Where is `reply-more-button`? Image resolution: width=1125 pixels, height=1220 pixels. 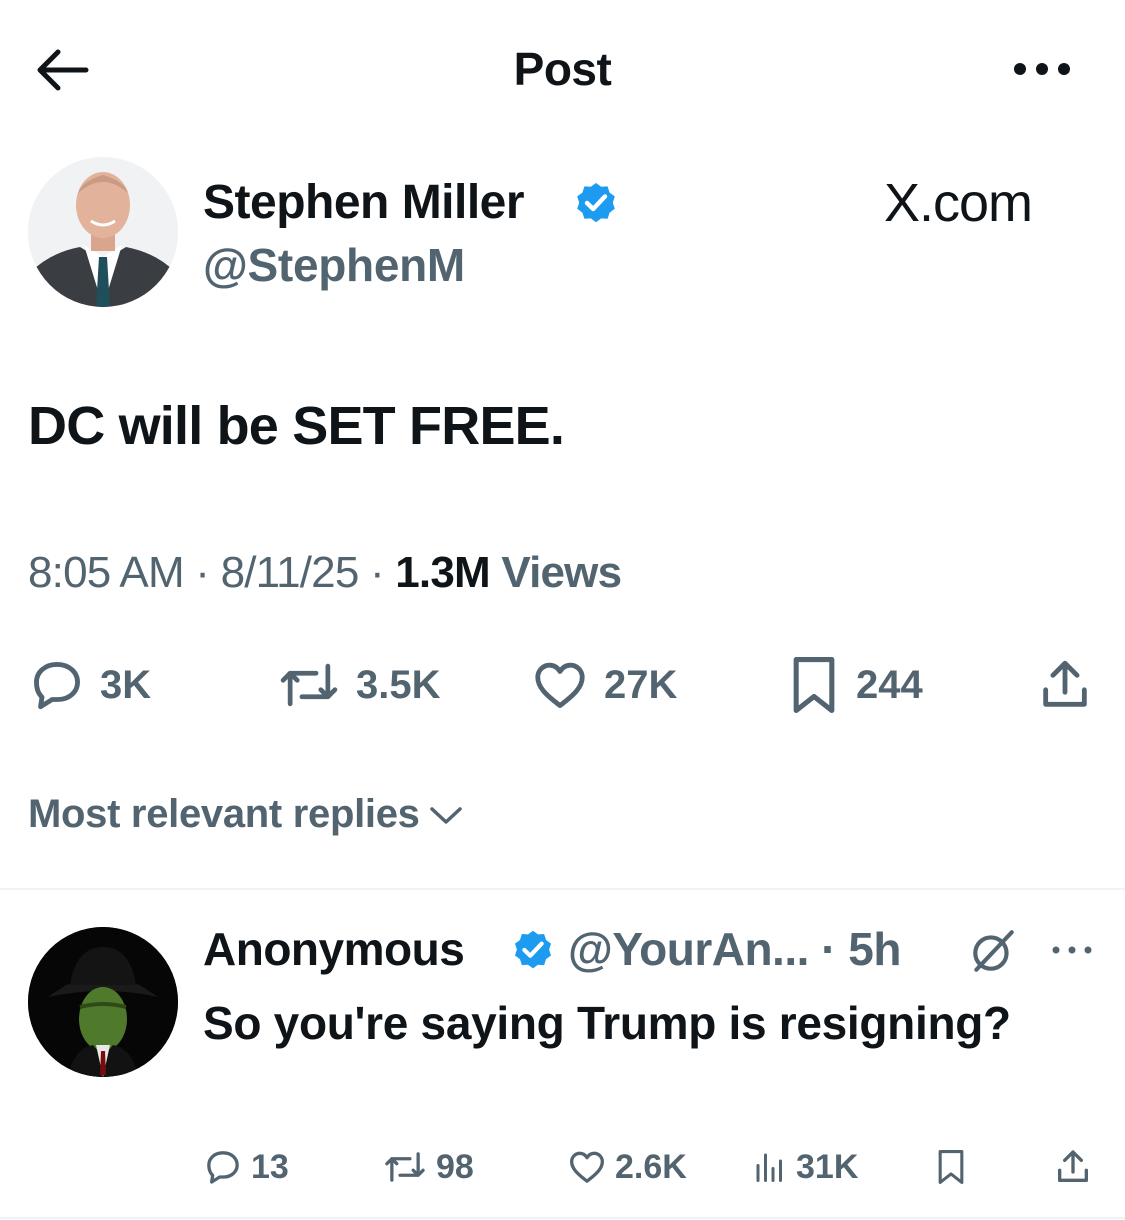
reply-more-button is located at coordinates (1072, 950).